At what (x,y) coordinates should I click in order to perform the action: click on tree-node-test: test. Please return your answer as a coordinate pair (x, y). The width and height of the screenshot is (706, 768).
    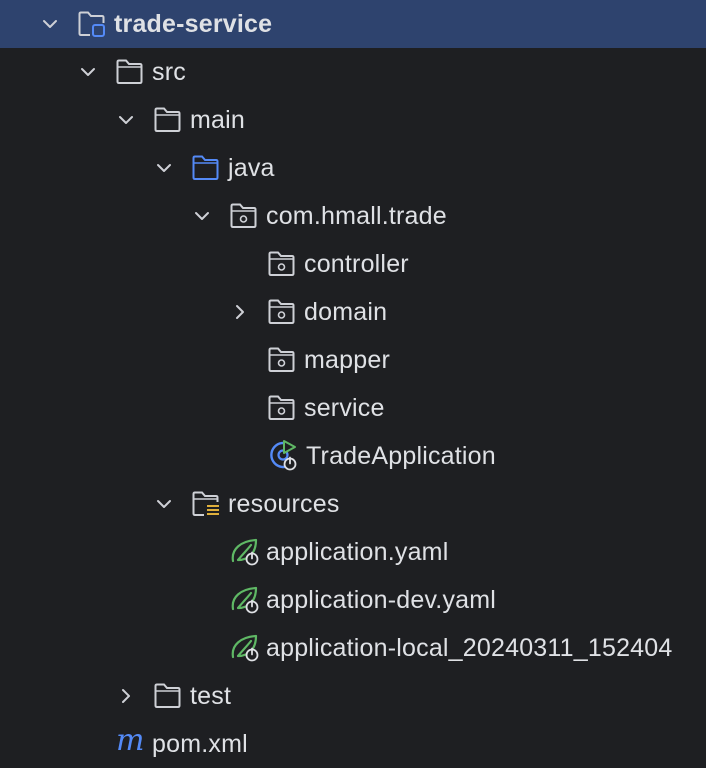
    Looking at the image, I should click on (353, 696).